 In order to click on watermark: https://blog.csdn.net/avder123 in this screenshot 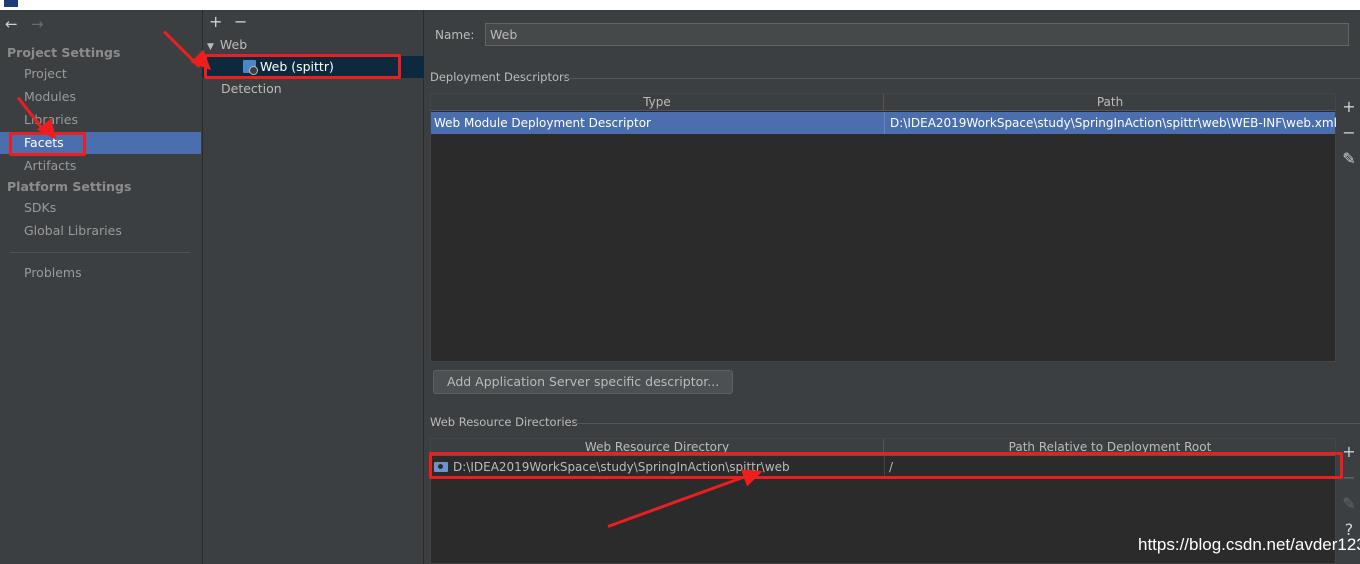, I will do `click(1249, 544)`.